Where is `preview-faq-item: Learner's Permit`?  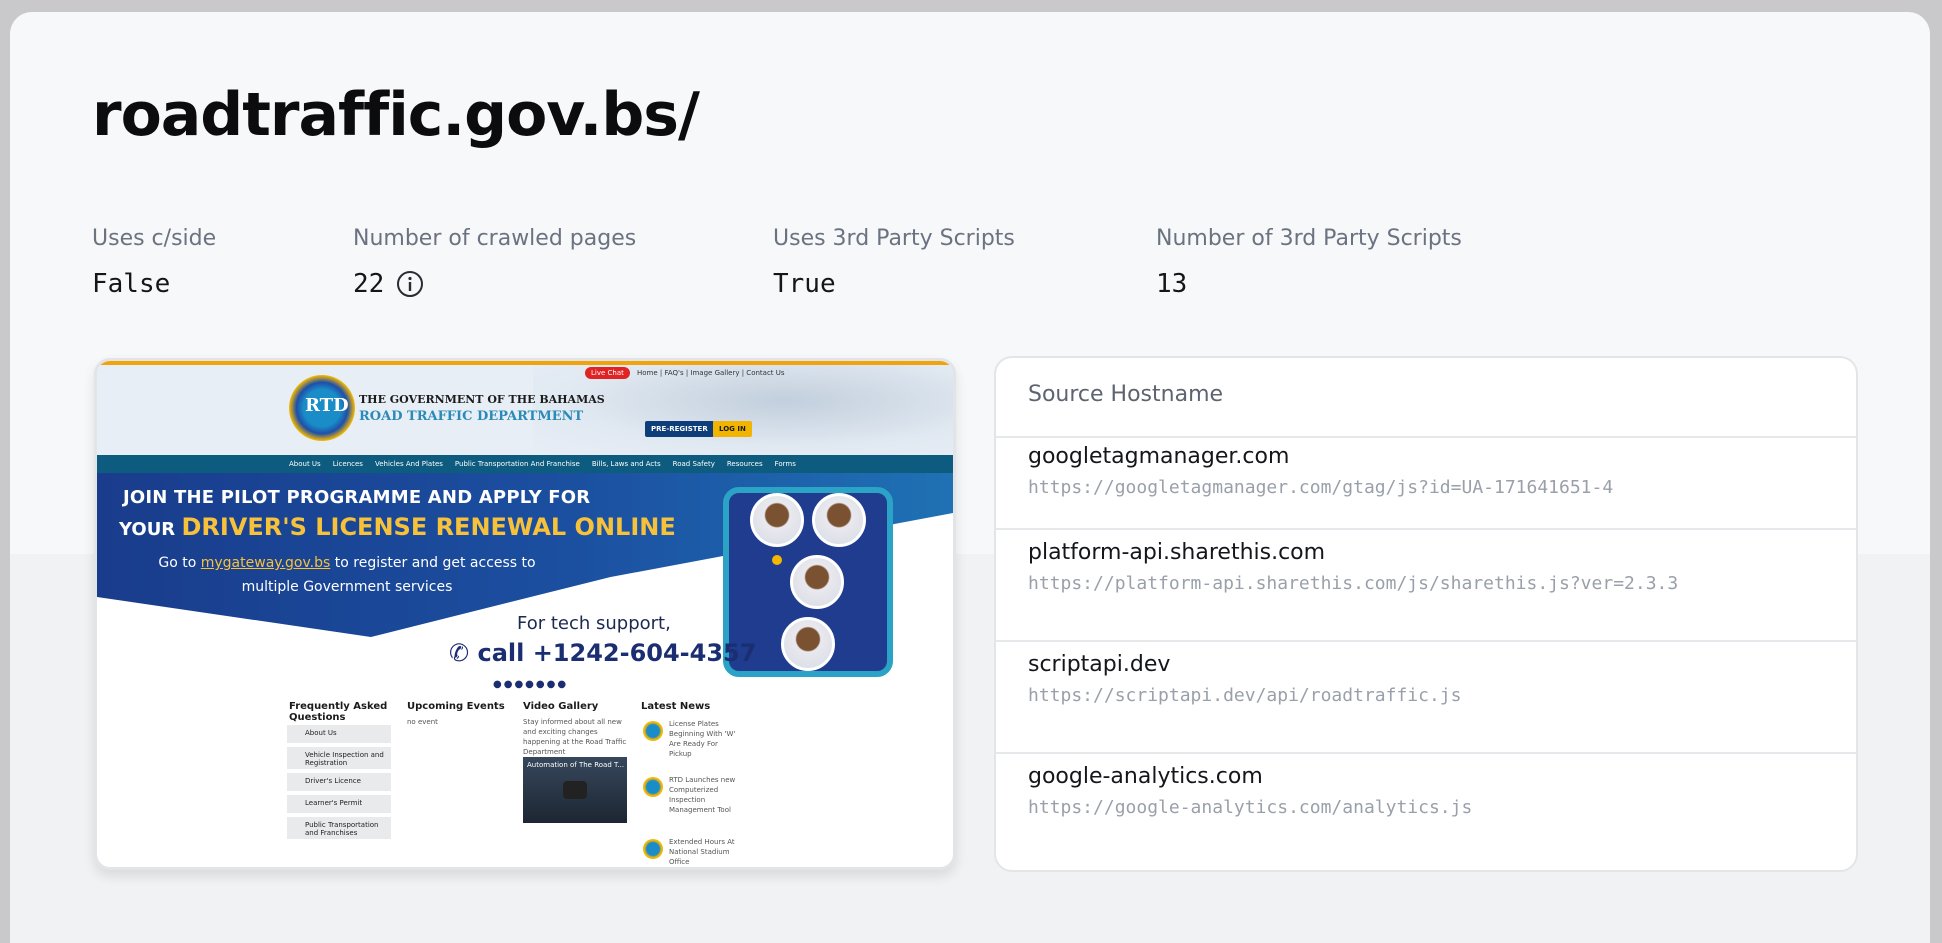
preview-faq-item: Learner's Permit is located at coordinates (339, 804).